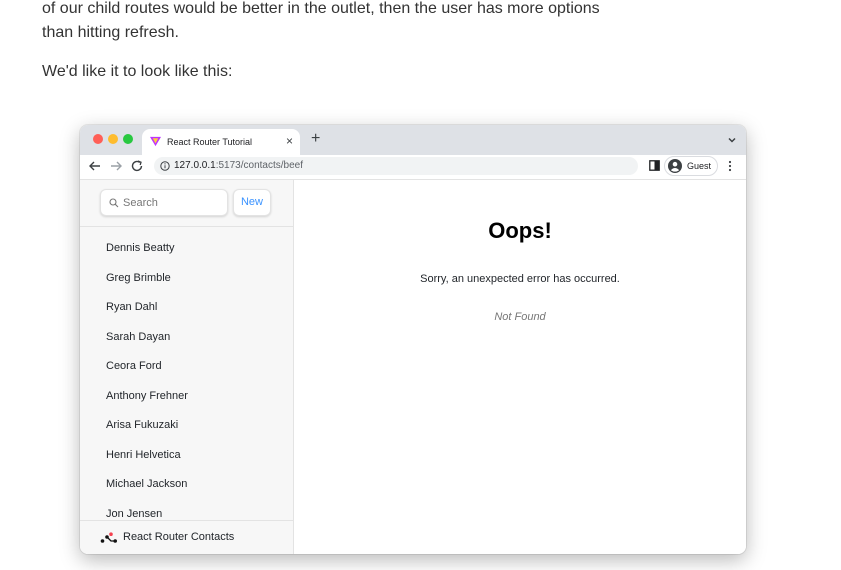  Describe the element at coordinates (137, 71) in the screenshot. I see `article-paragraph-intro: We'd like it to look like this:` at that location.